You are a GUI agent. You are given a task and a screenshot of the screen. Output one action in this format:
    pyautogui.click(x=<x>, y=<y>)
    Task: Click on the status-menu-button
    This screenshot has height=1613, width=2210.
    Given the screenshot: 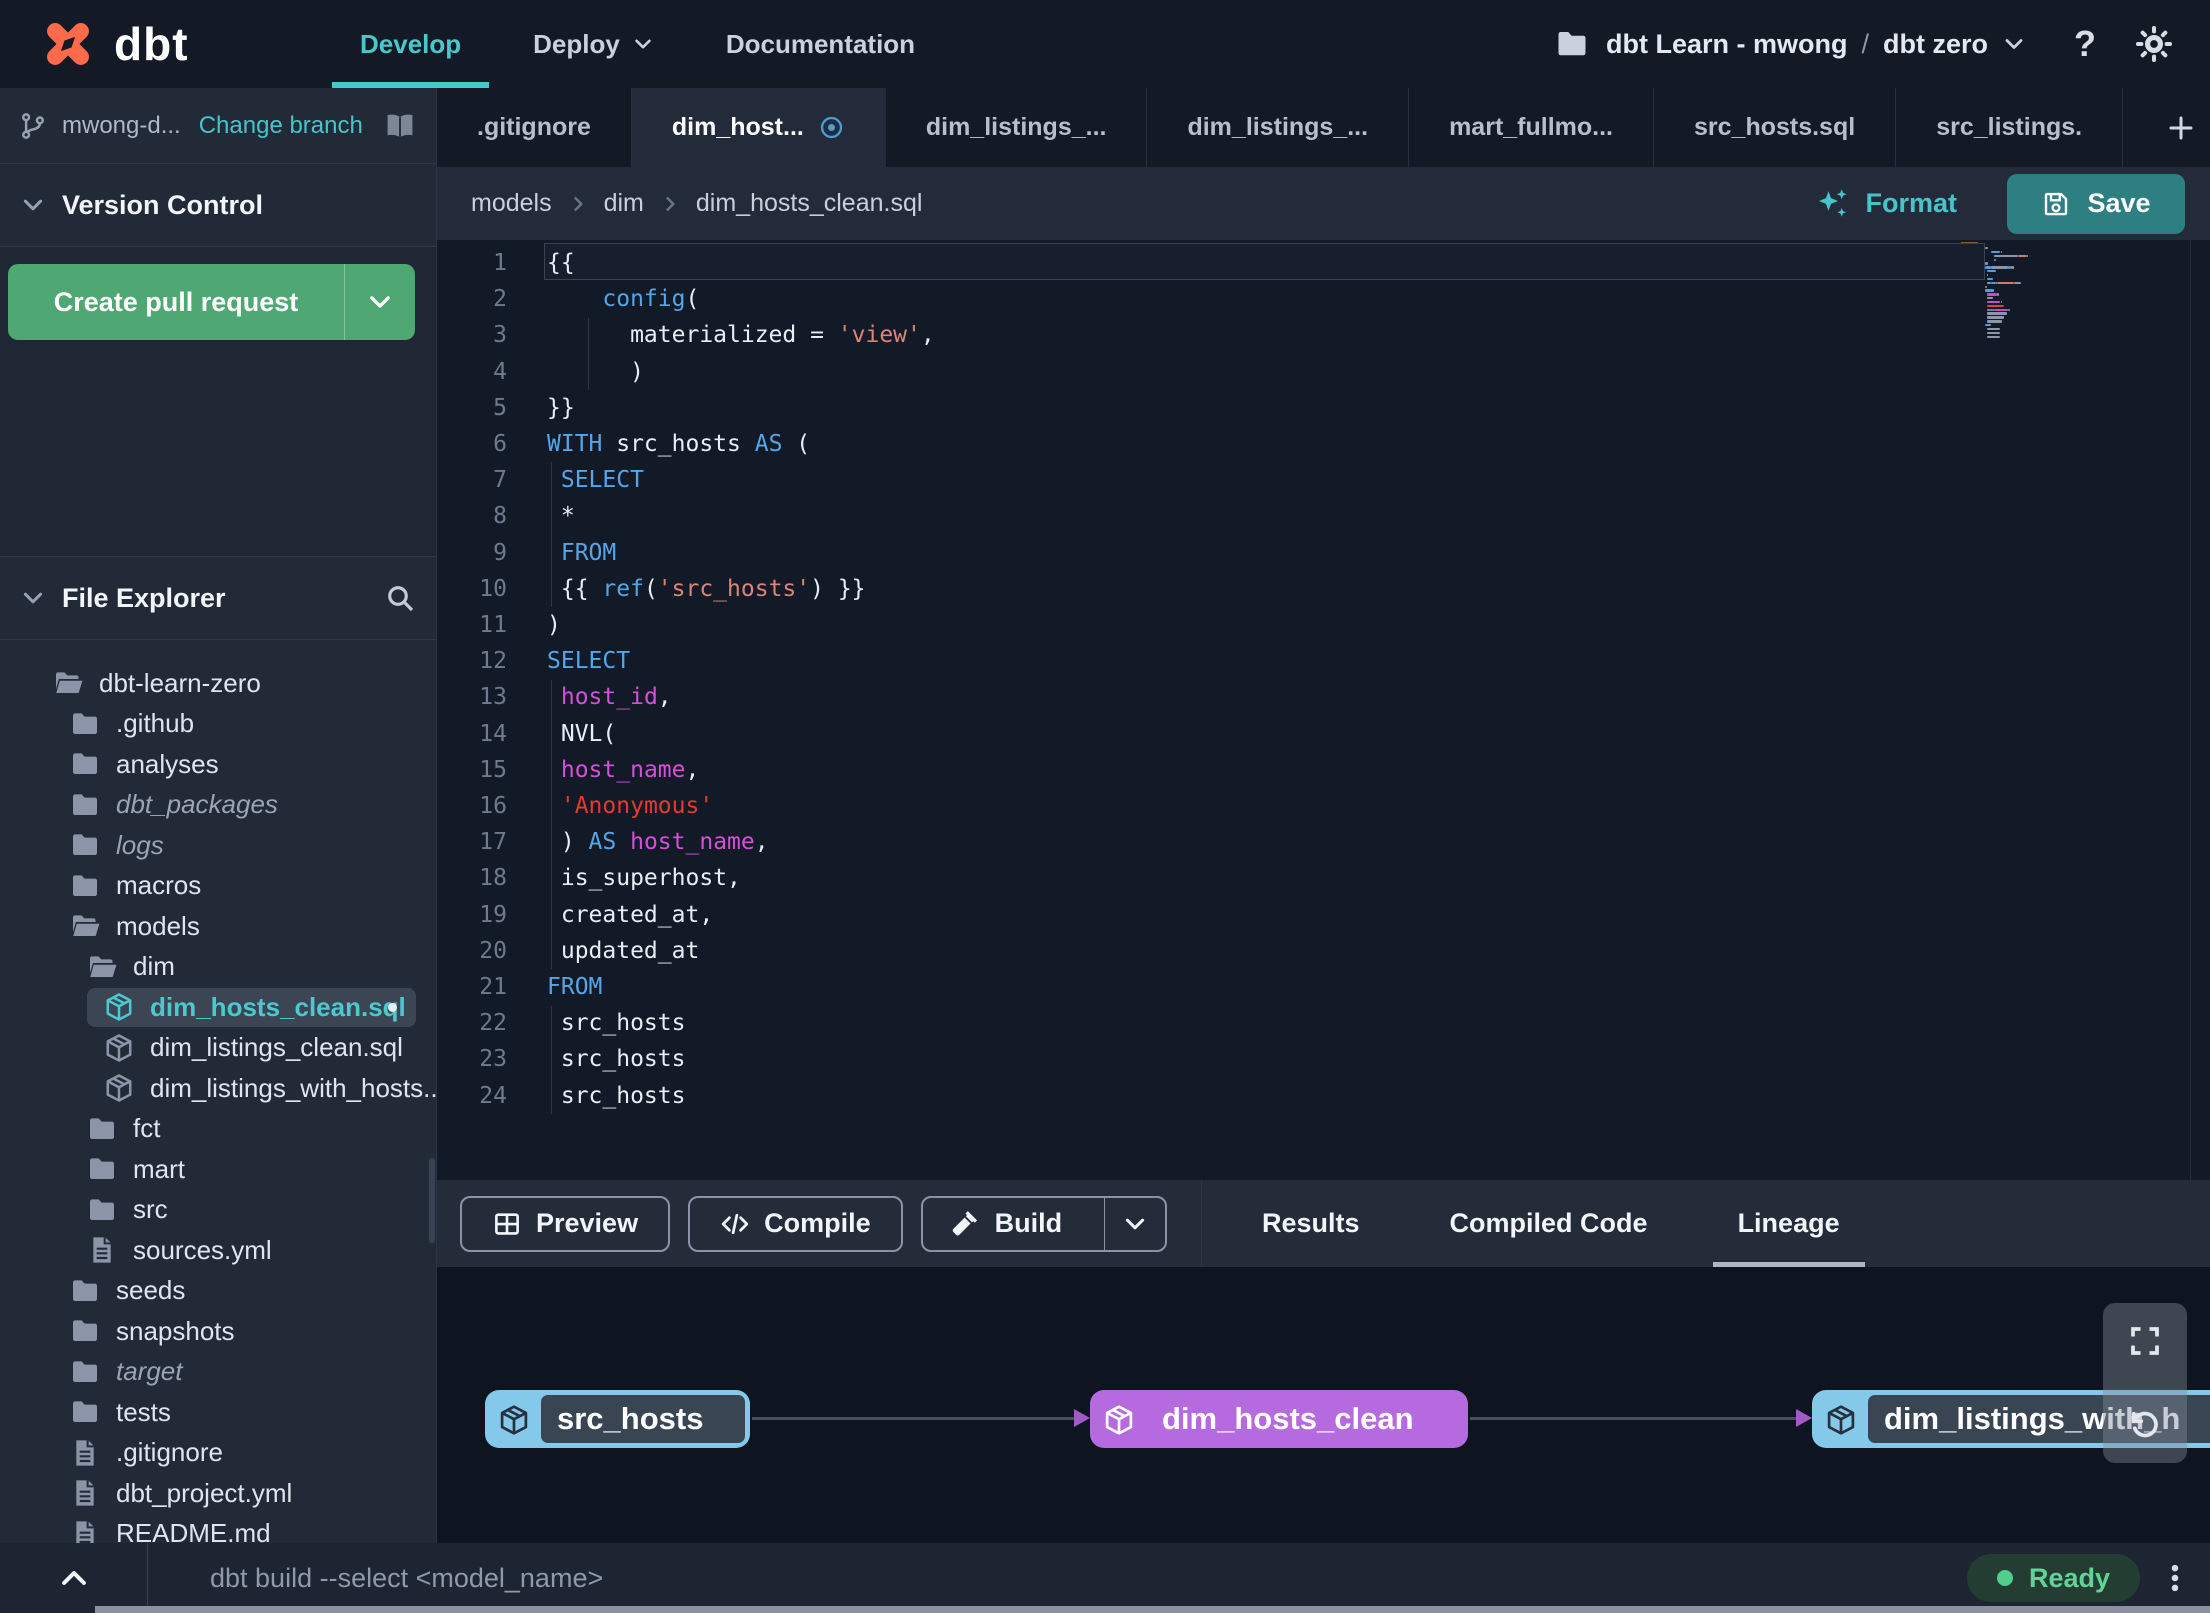 What is the action you would take?
    pyautogui.click(x=2175, y=1578)
    